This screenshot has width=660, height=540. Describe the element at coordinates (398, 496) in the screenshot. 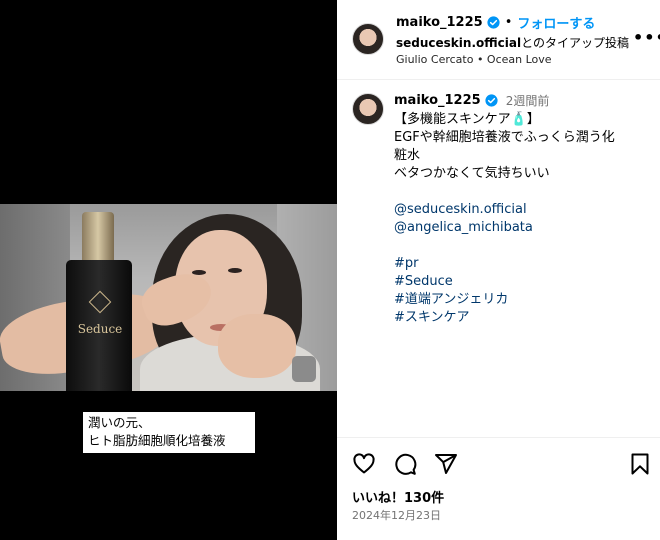

I see `likes-count: いいね！130件` at that location.